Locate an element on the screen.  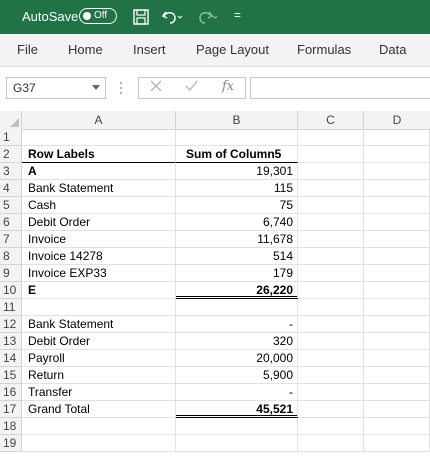
cell-a: Return is located at coordinates (99, 375).